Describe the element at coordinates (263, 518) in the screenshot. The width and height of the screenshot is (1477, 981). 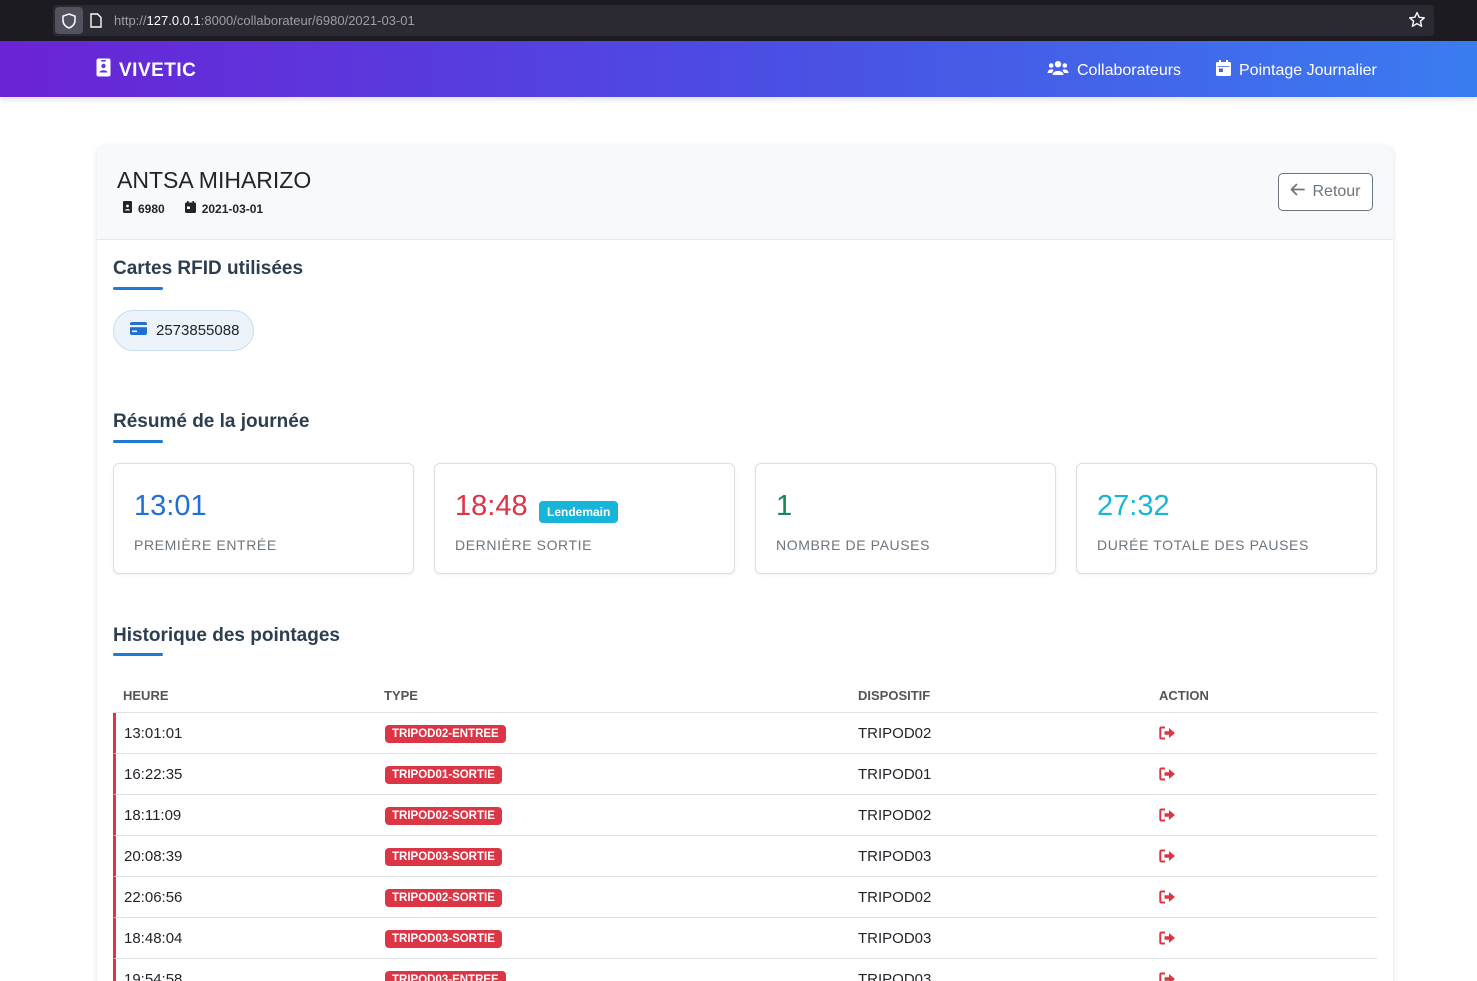
I see `stat-first-entry: 13:01 PREMIÈRE ENTRÉE` at that location.